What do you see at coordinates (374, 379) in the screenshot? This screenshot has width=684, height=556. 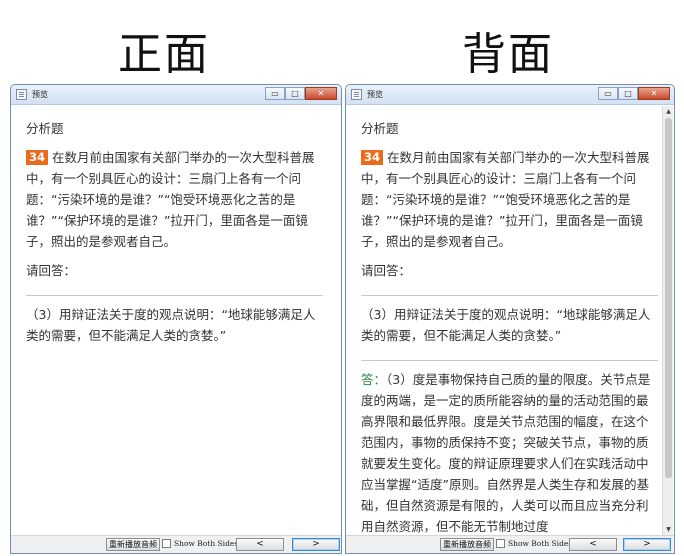 I see `answer-prefix: 答：` at bounding box center [374, 379].